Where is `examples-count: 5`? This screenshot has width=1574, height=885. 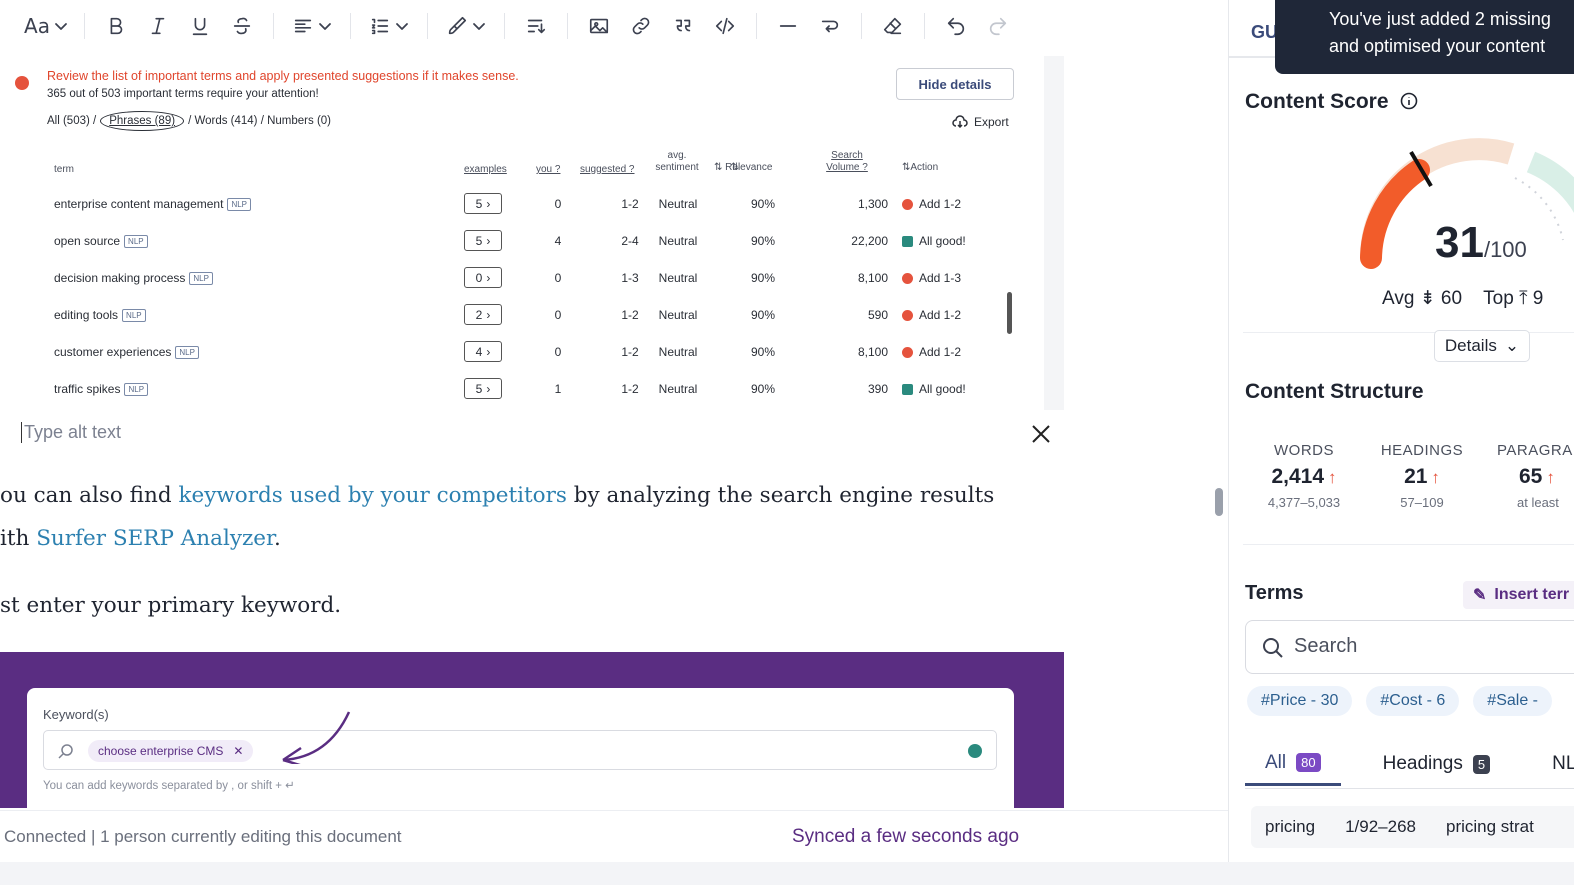 examples-count: 5 is located at coordinates (479, 240).